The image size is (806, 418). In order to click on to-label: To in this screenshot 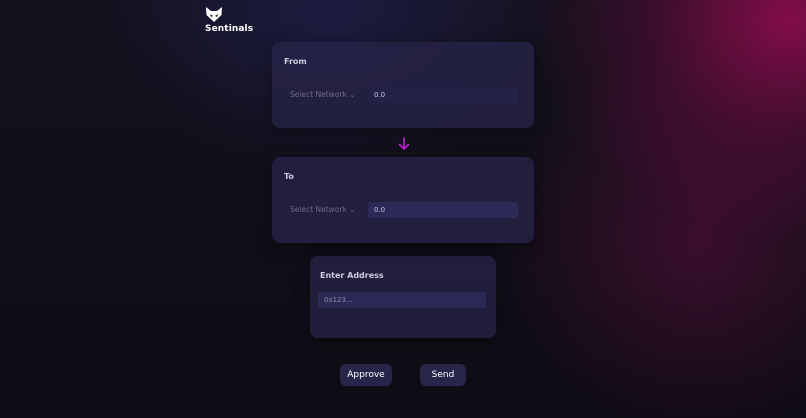, I will do `click(289, 176)`.